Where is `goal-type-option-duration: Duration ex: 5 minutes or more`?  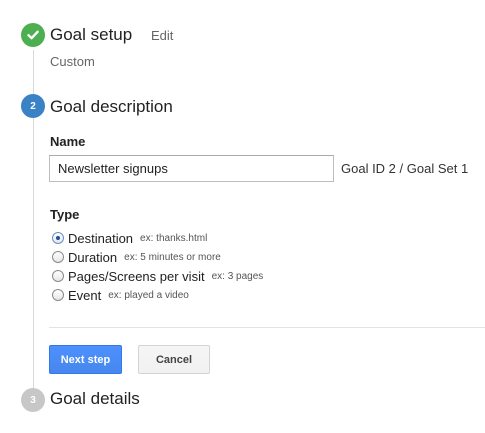
goal-type-option-duration: Duration ex: 5 minutes or more is located at coordinates (136, 257).